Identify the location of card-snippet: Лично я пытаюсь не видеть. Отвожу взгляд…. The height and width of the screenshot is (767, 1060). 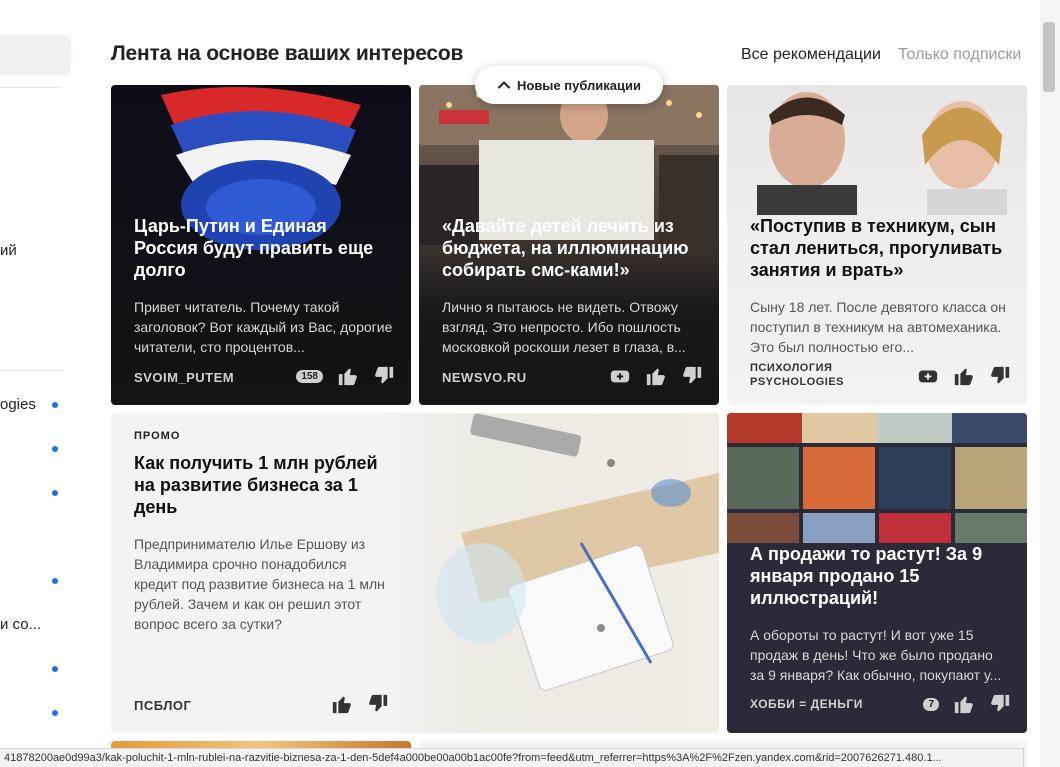
(564, 327).